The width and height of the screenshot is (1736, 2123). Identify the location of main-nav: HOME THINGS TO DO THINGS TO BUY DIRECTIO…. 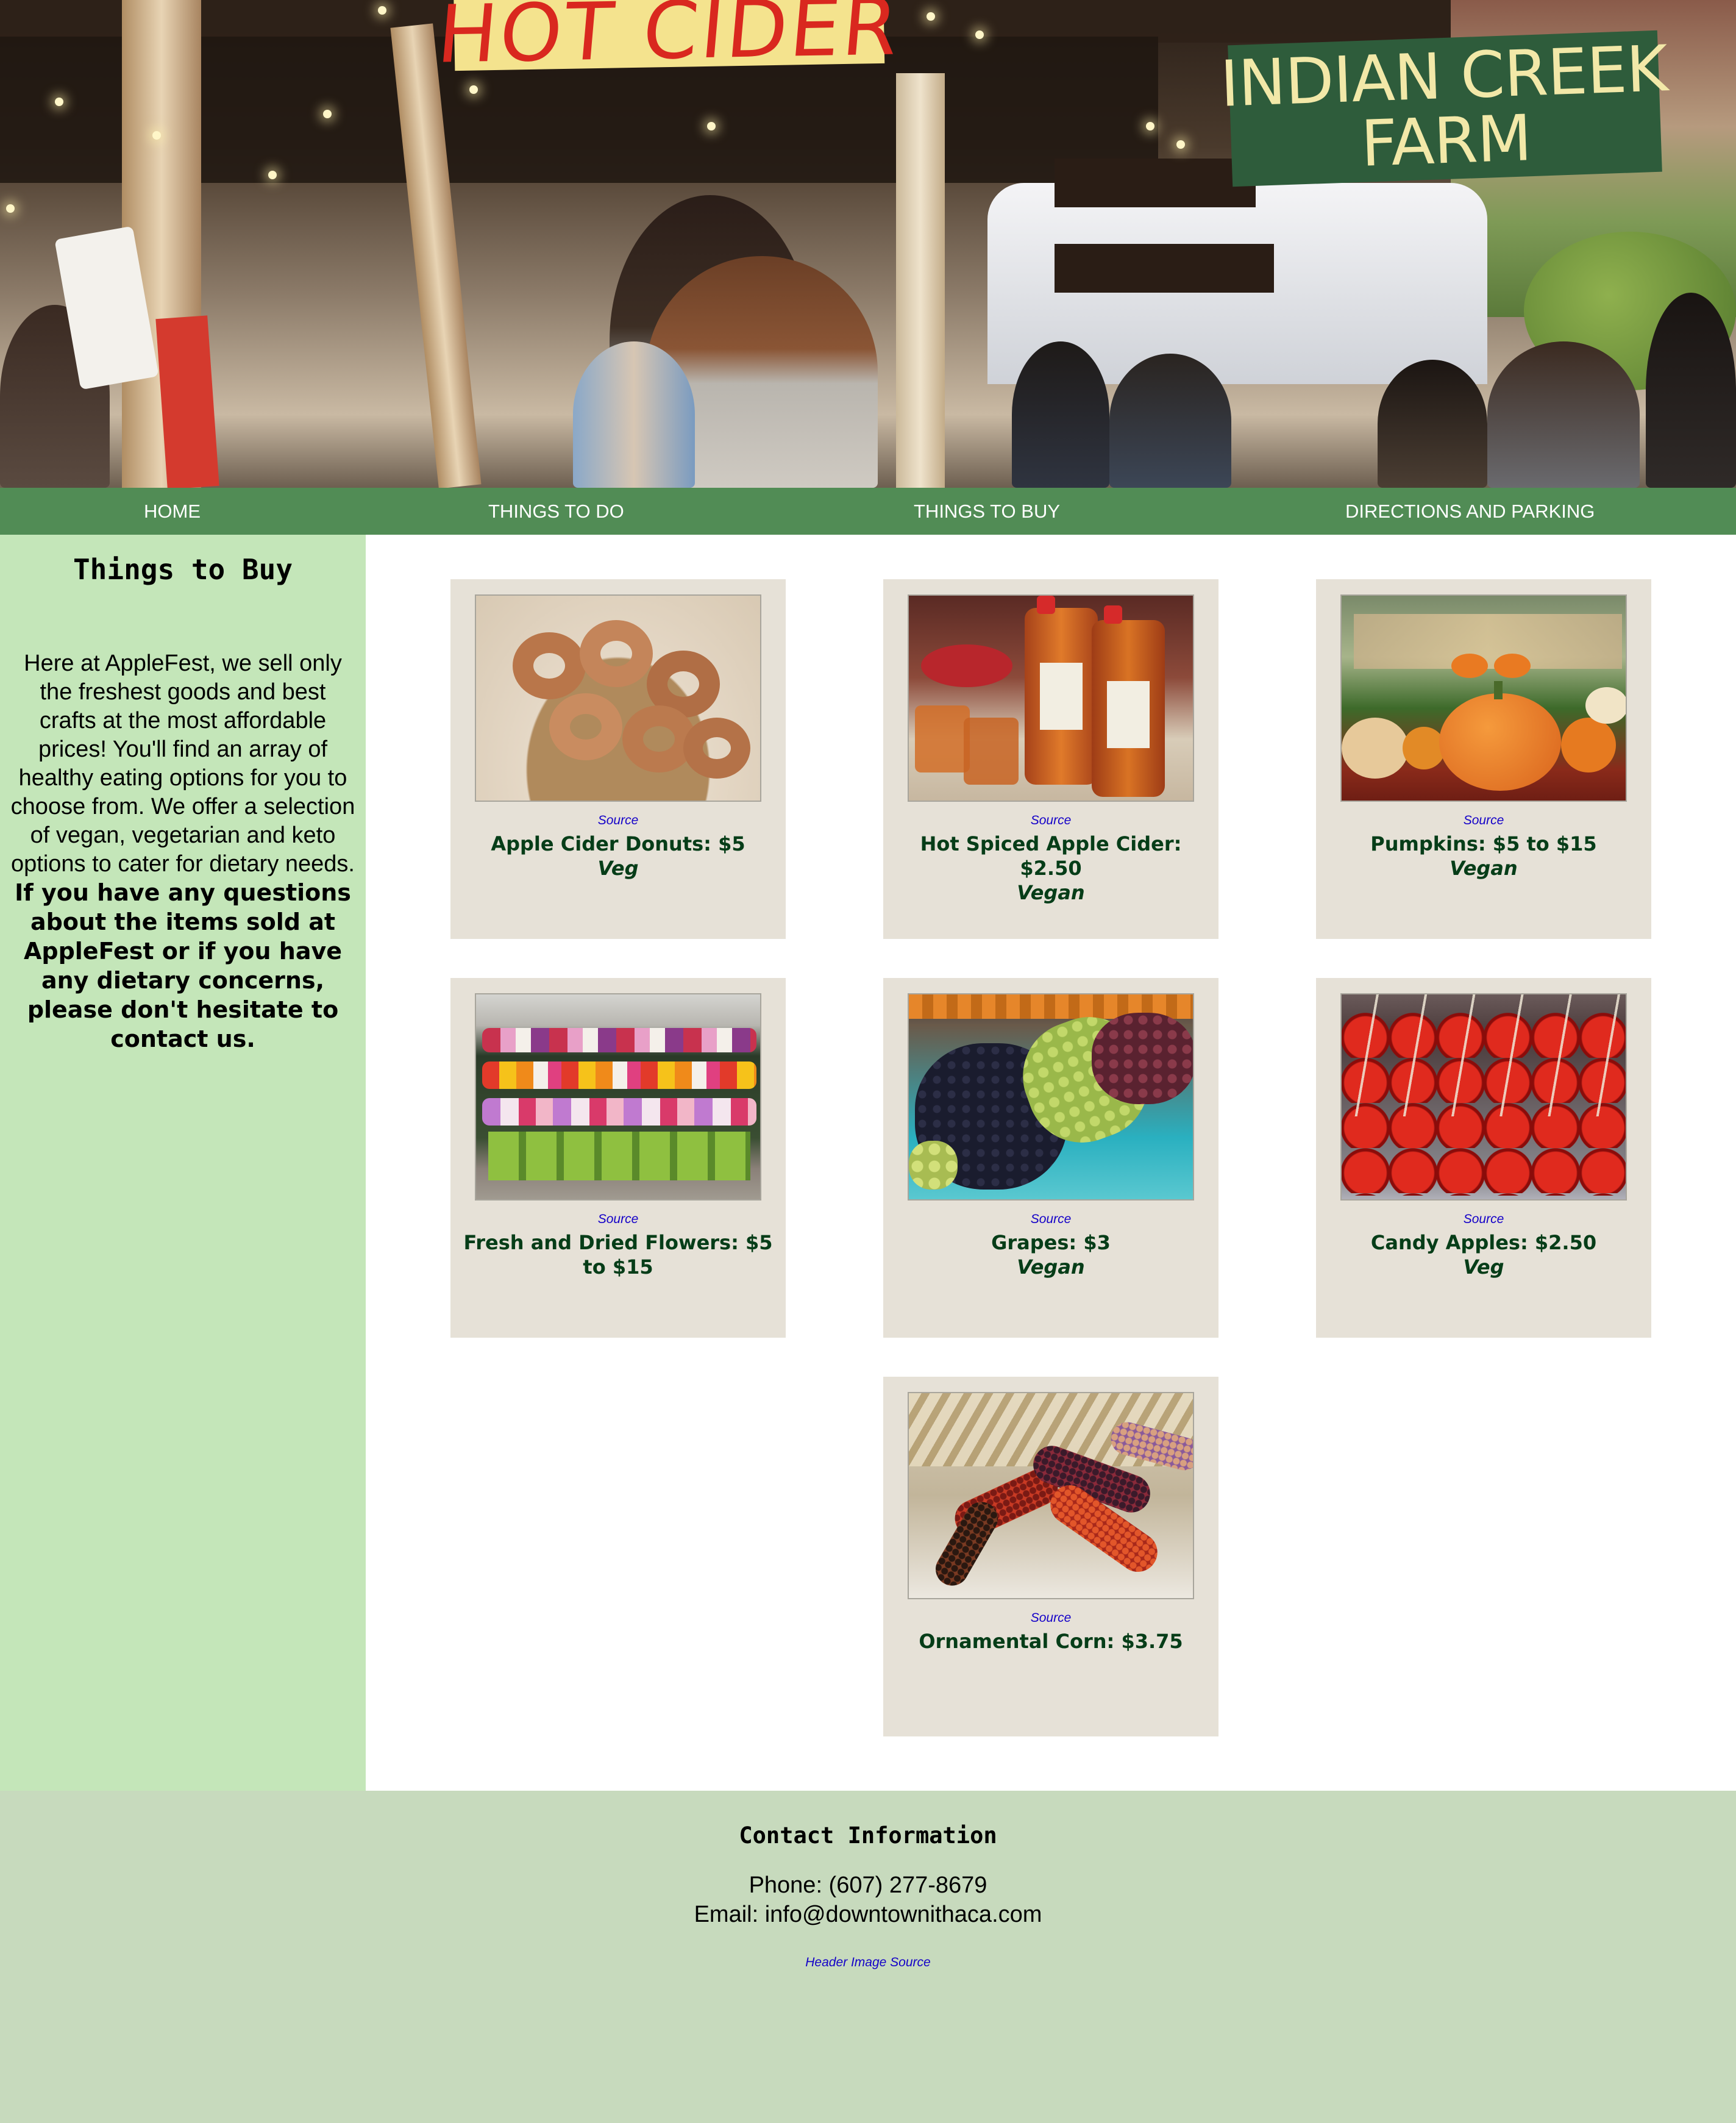
(868, 511).